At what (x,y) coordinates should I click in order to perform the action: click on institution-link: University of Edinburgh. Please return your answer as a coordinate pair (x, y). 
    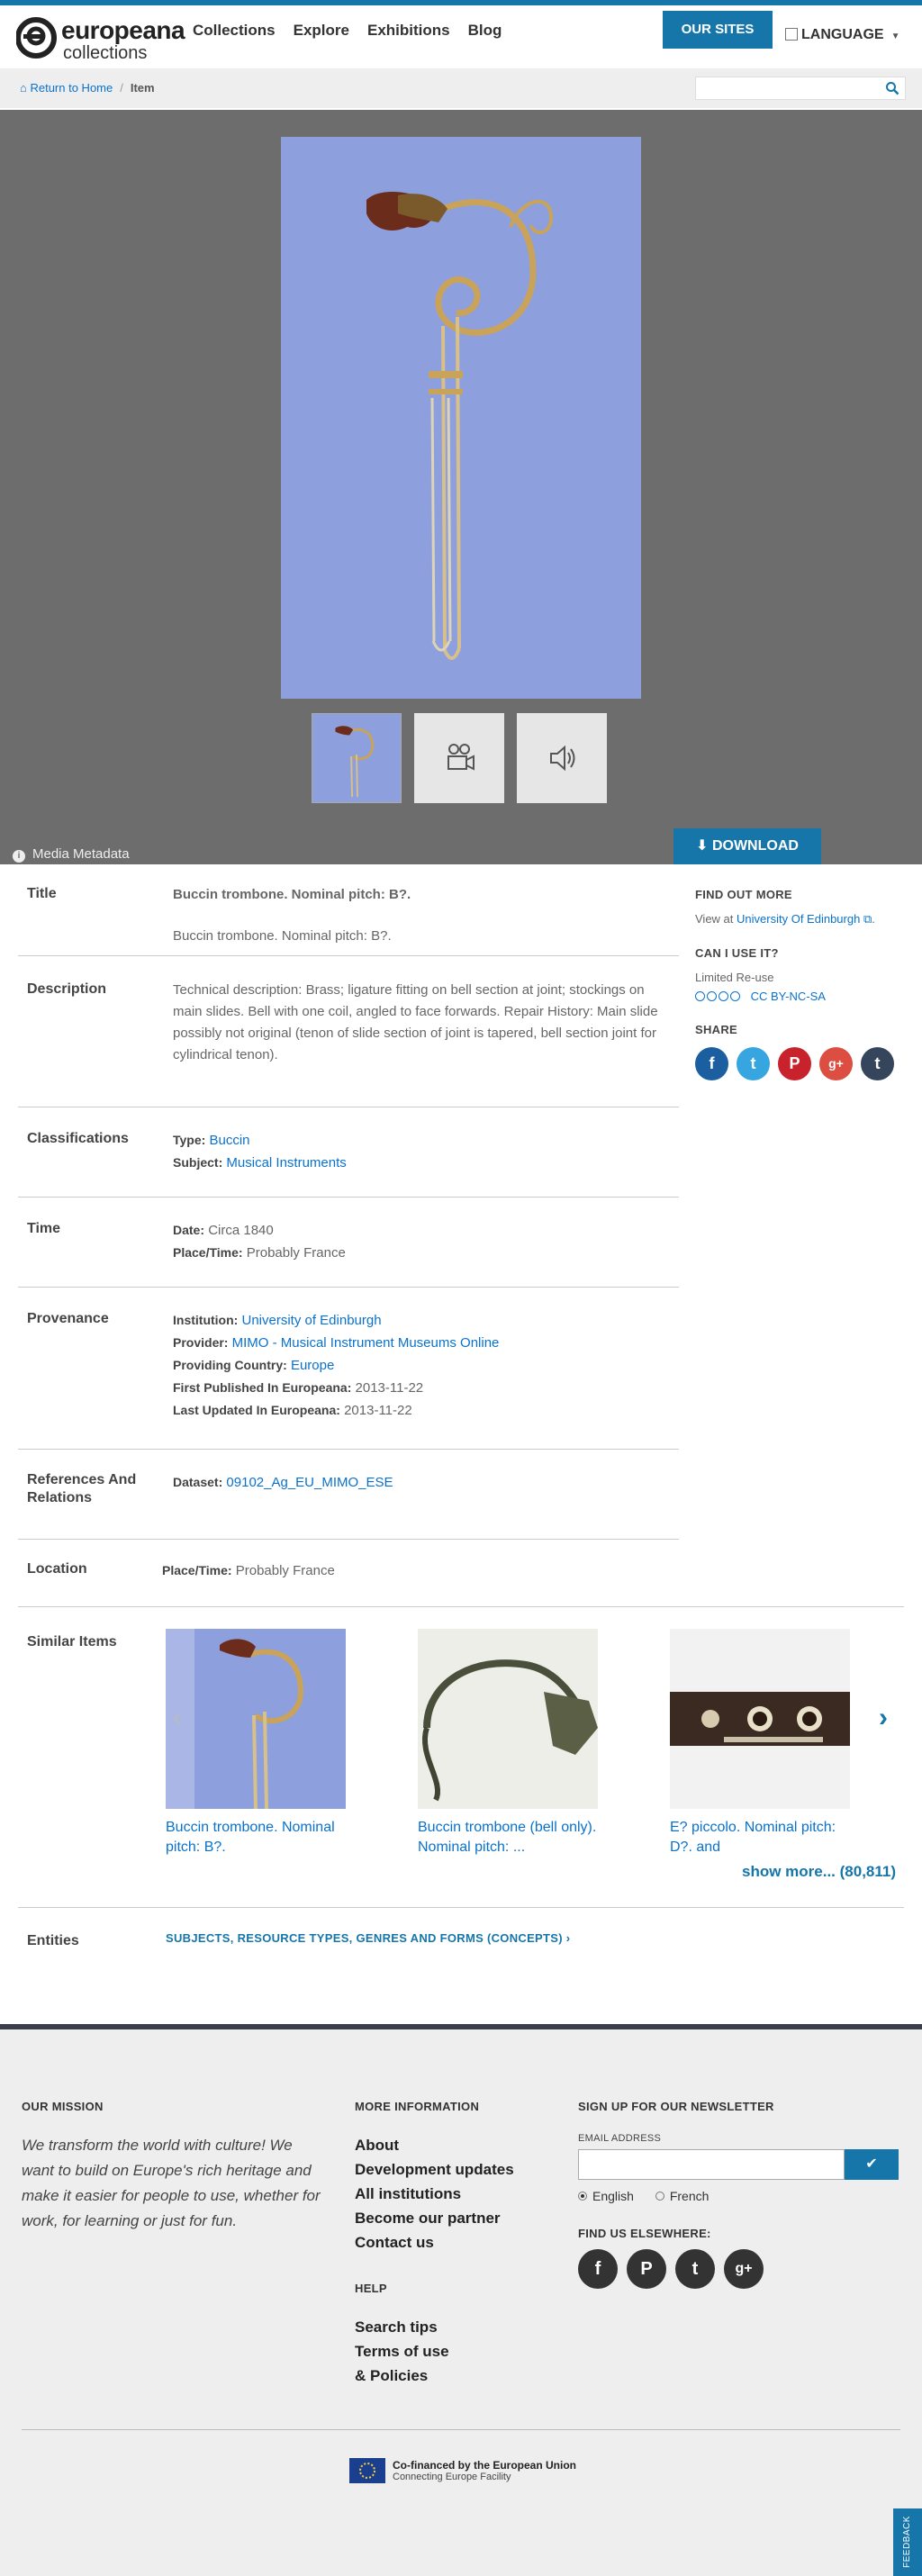
    Looking at the image, I should click on (311, 1320).